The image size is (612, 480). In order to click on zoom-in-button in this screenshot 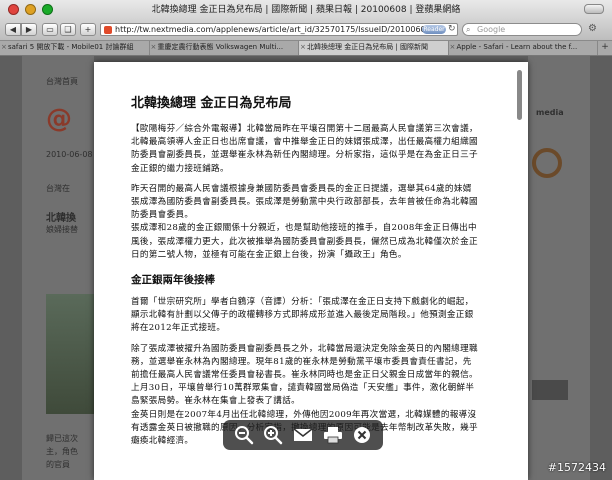, I will do `click(273, 435)`.